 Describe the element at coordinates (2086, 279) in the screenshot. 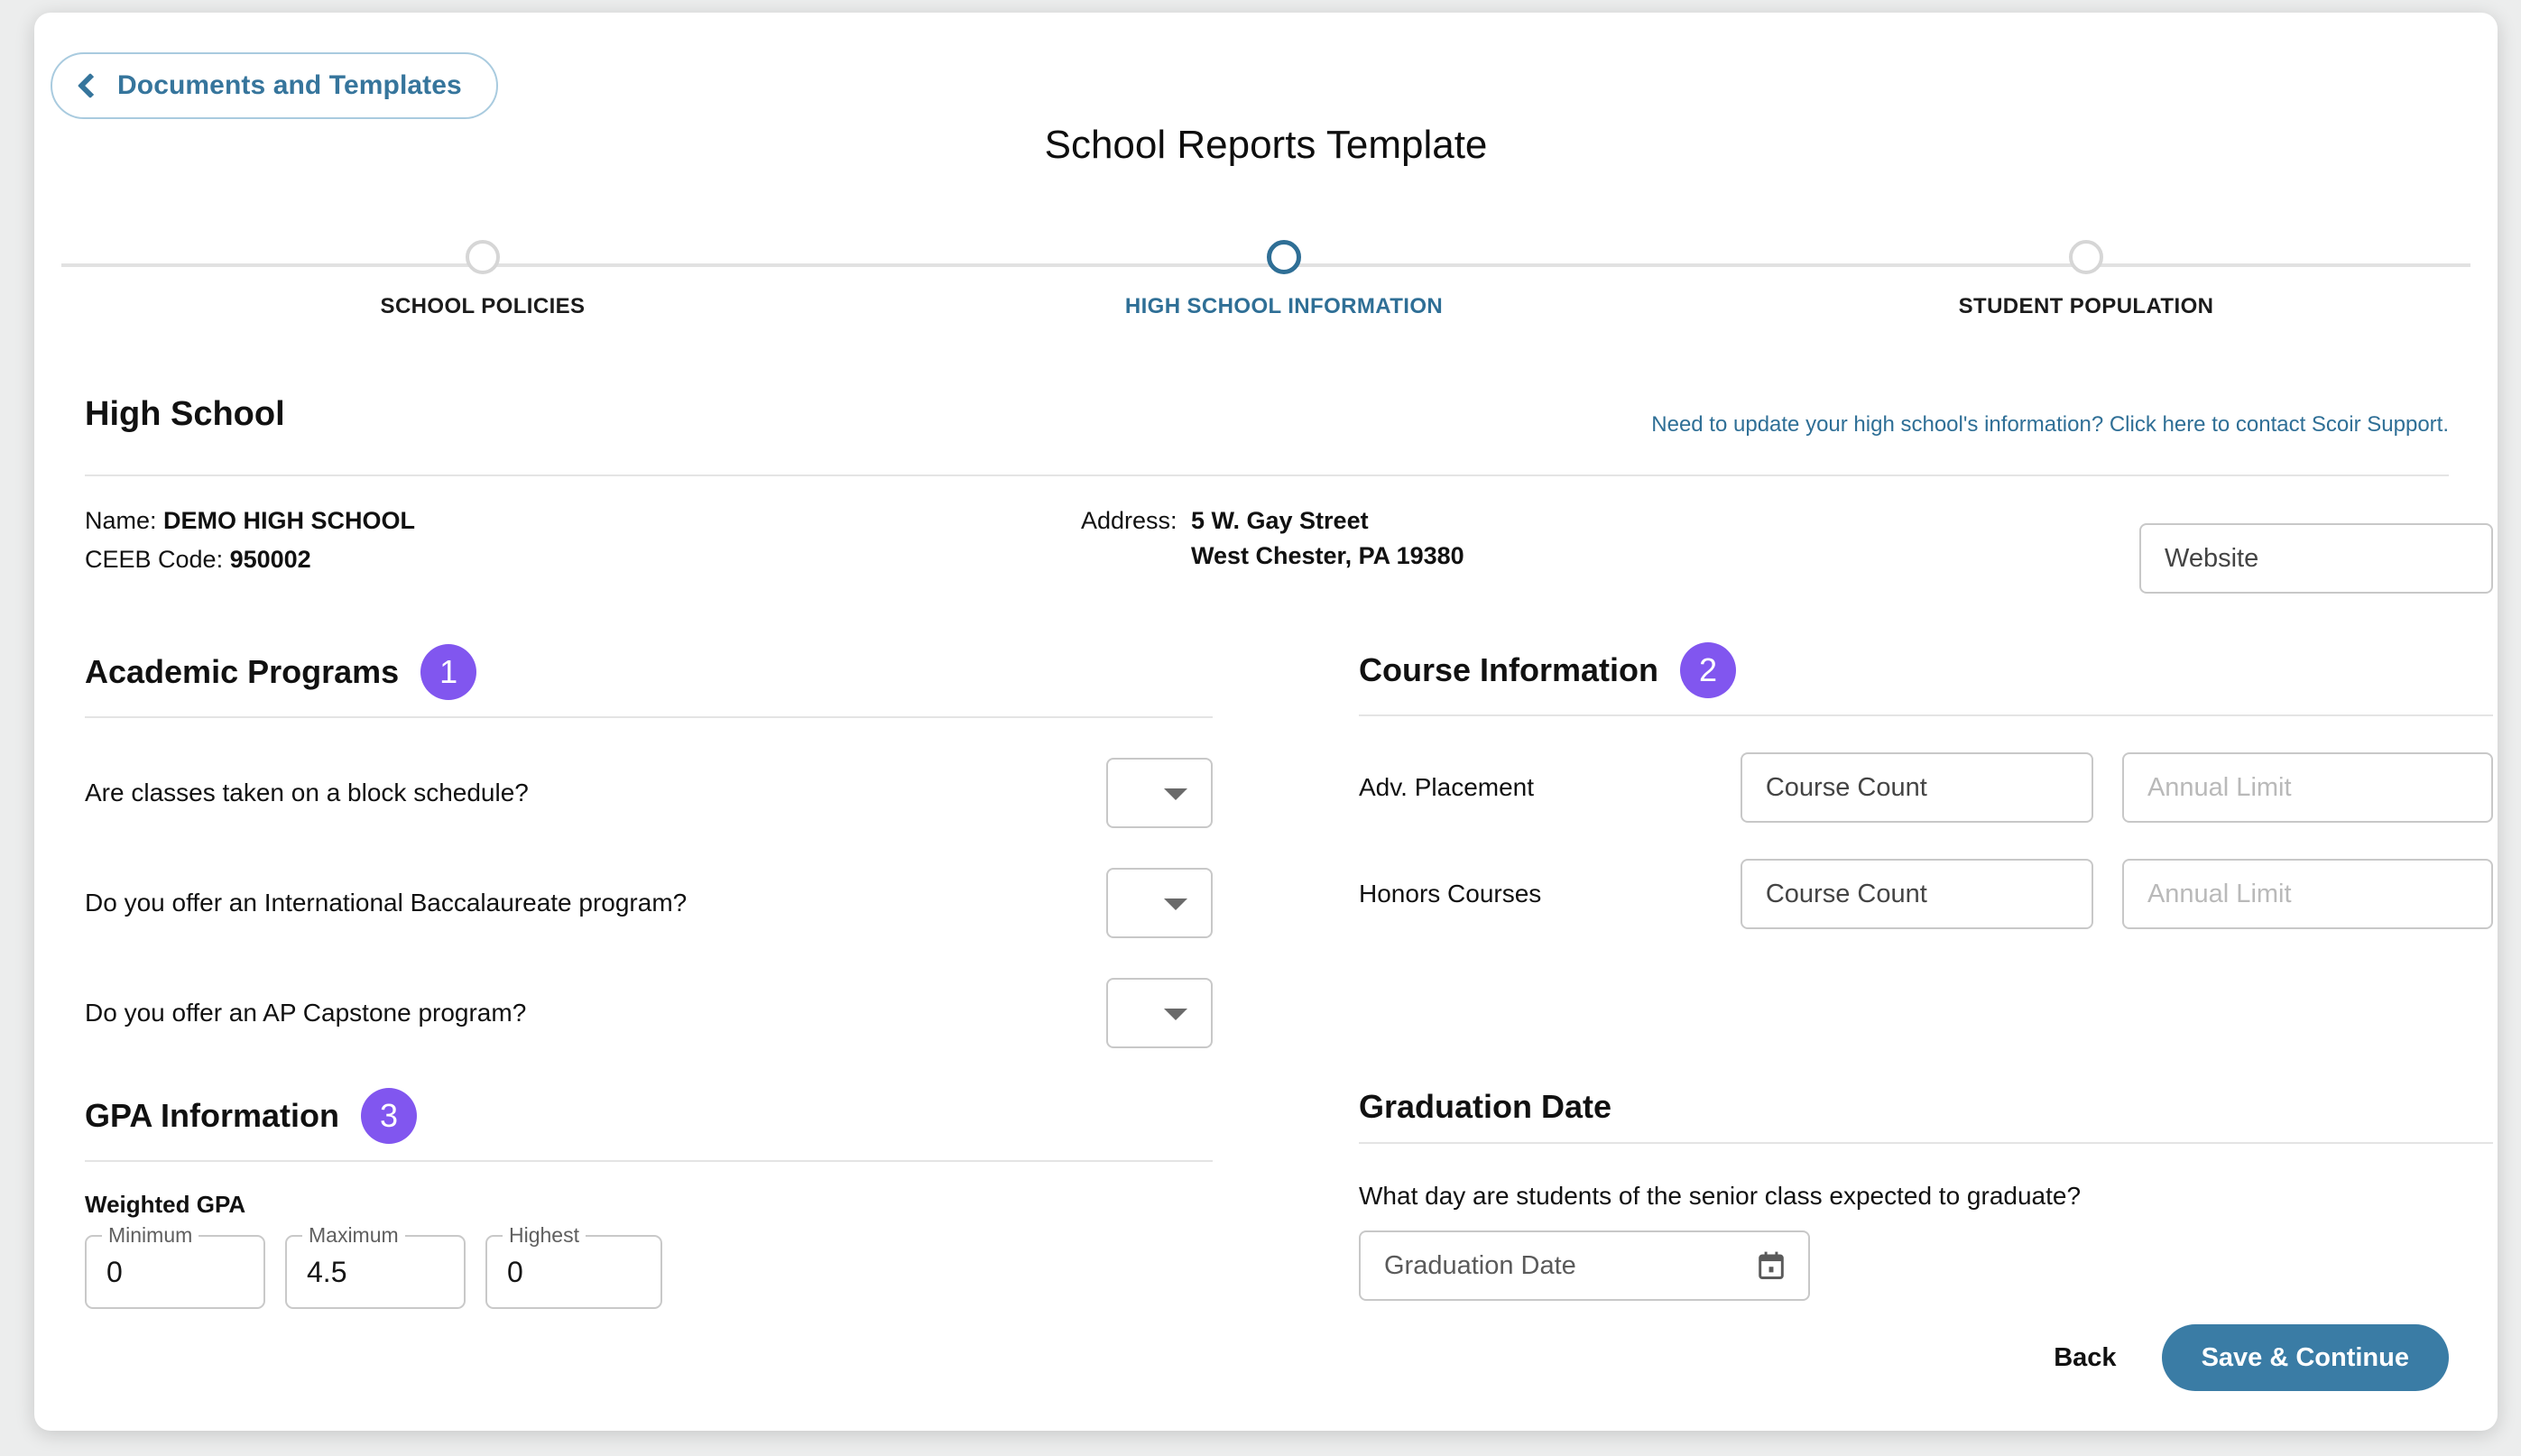

I see `step-student-population: STUDENT POPULATION` at that location.